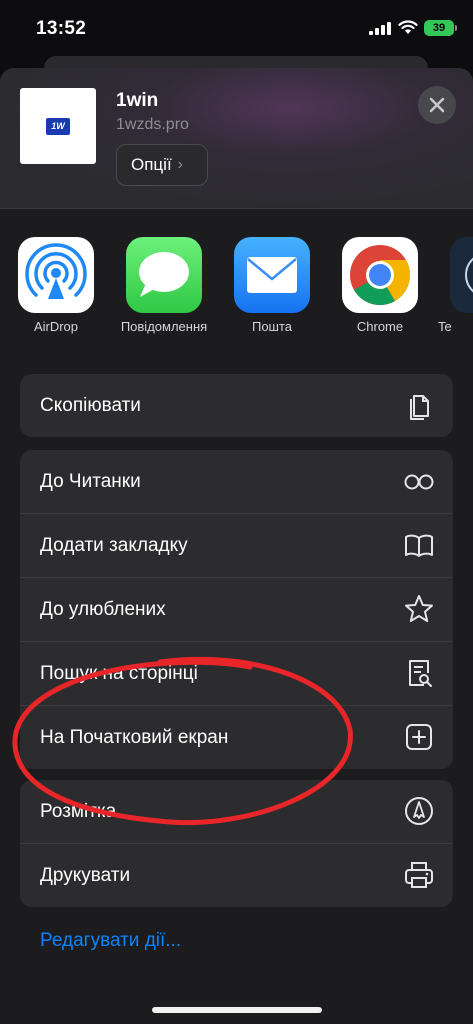  Describe the element at coordinates (237, 1010) in the screenshot. I see `home-indicator` at that location.